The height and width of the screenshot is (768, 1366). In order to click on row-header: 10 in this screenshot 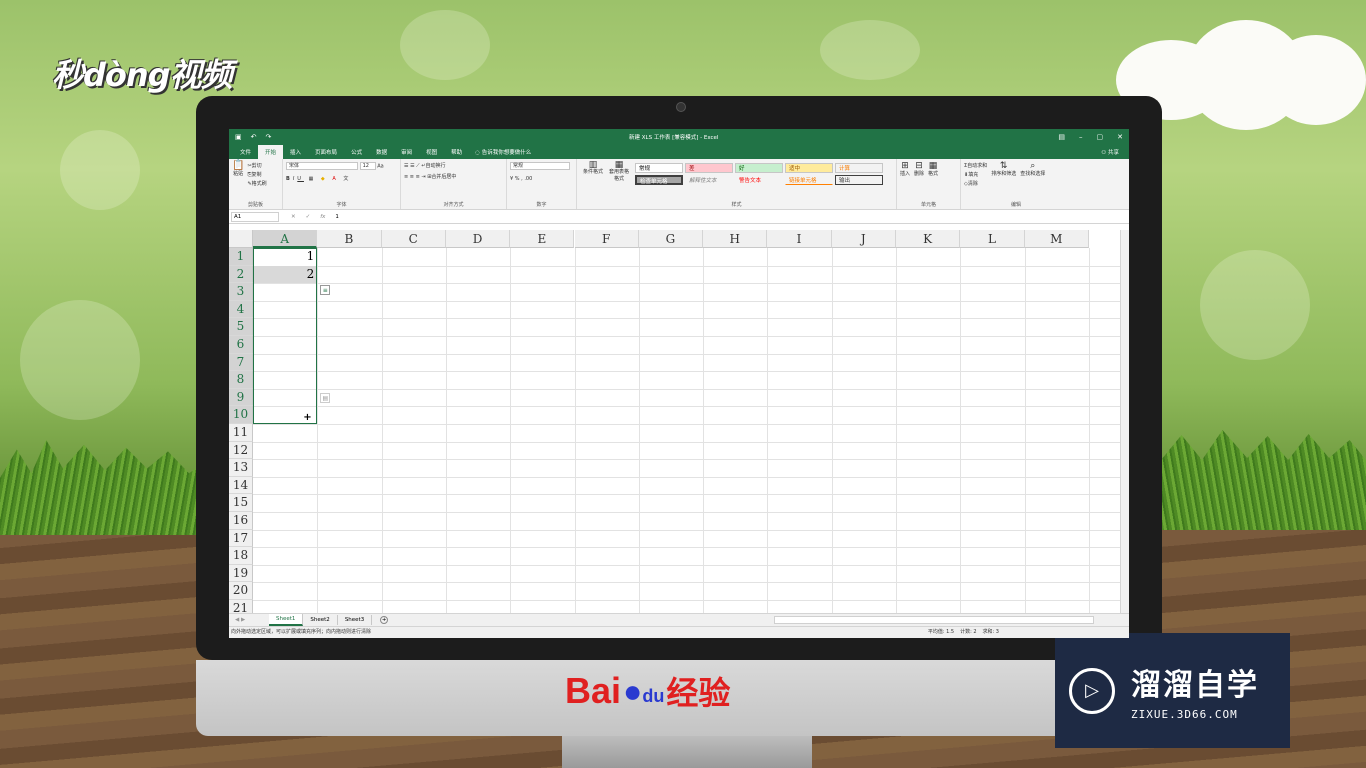, I will do `click(241, 415)`.